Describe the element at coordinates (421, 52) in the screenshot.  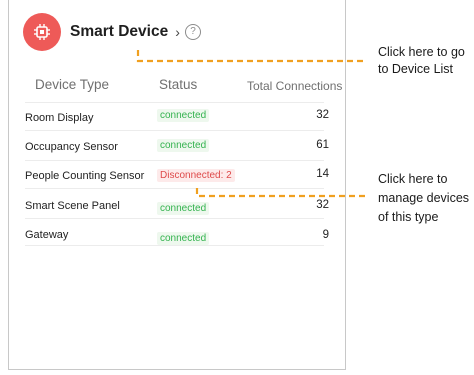
I see `note-line: Click here to go` at that location.